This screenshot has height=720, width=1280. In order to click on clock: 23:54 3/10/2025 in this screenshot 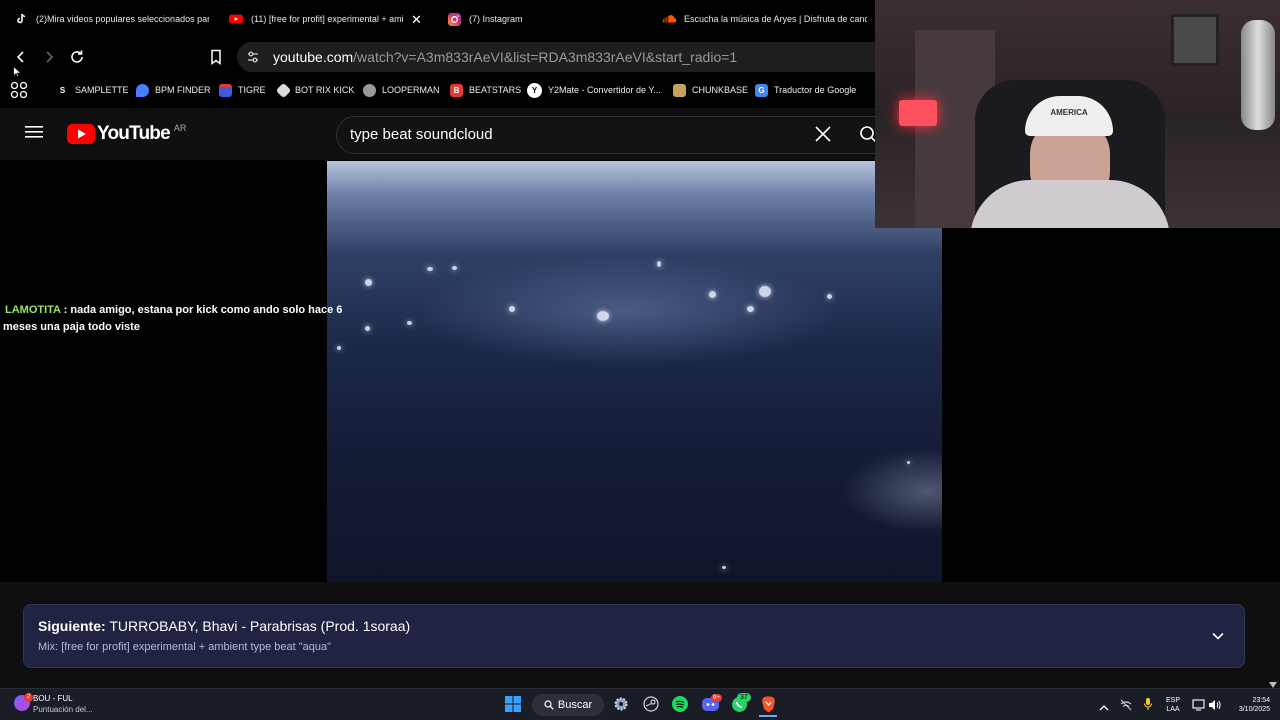, I will do `click(1248, 705)`.